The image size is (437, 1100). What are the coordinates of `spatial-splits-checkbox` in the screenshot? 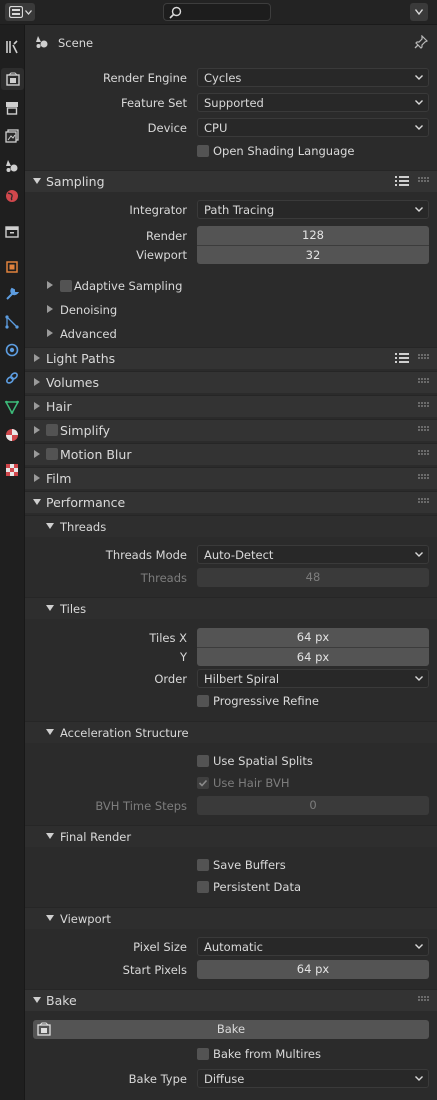 It's located at (203, 761).